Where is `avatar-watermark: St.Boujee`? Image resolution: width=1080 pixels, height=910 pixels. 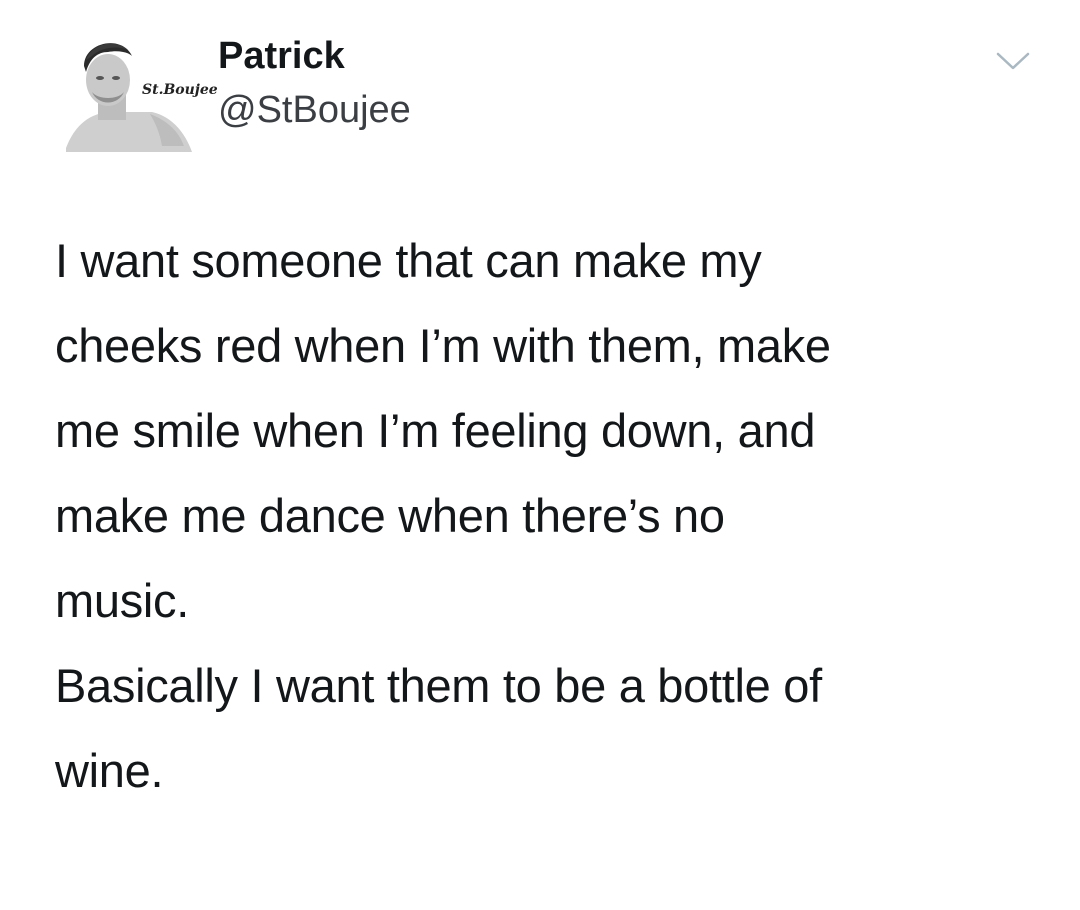
avatar-watermark: St.Boujee is located at coordinates (180, 90).